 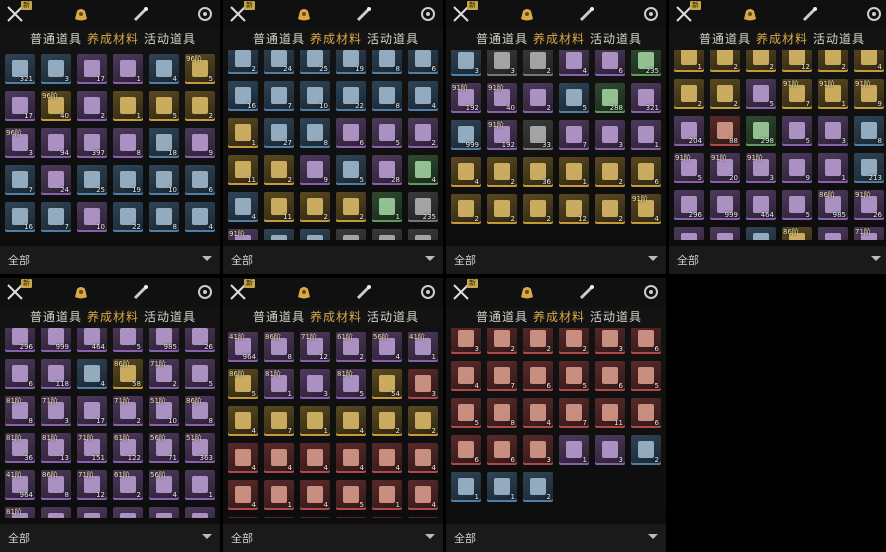 What do you see at coordinates (20, 448) in the screenshot?
I see `item-slot: 81阶 36` at bounding box center [20, 448].